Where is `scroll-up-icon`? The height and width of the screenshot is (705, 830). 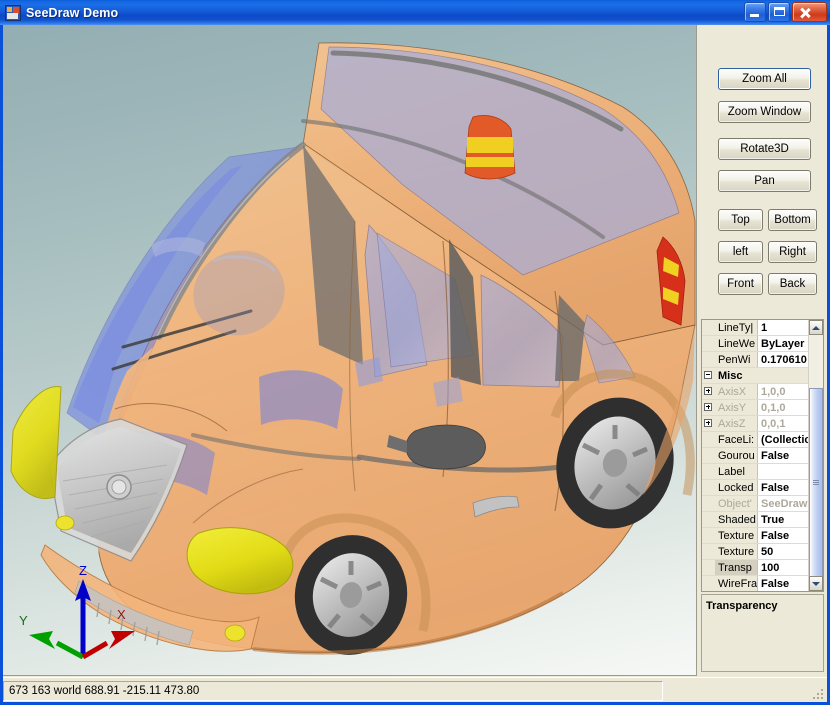 scroll-up-icon is located at coordinates (816, 327).